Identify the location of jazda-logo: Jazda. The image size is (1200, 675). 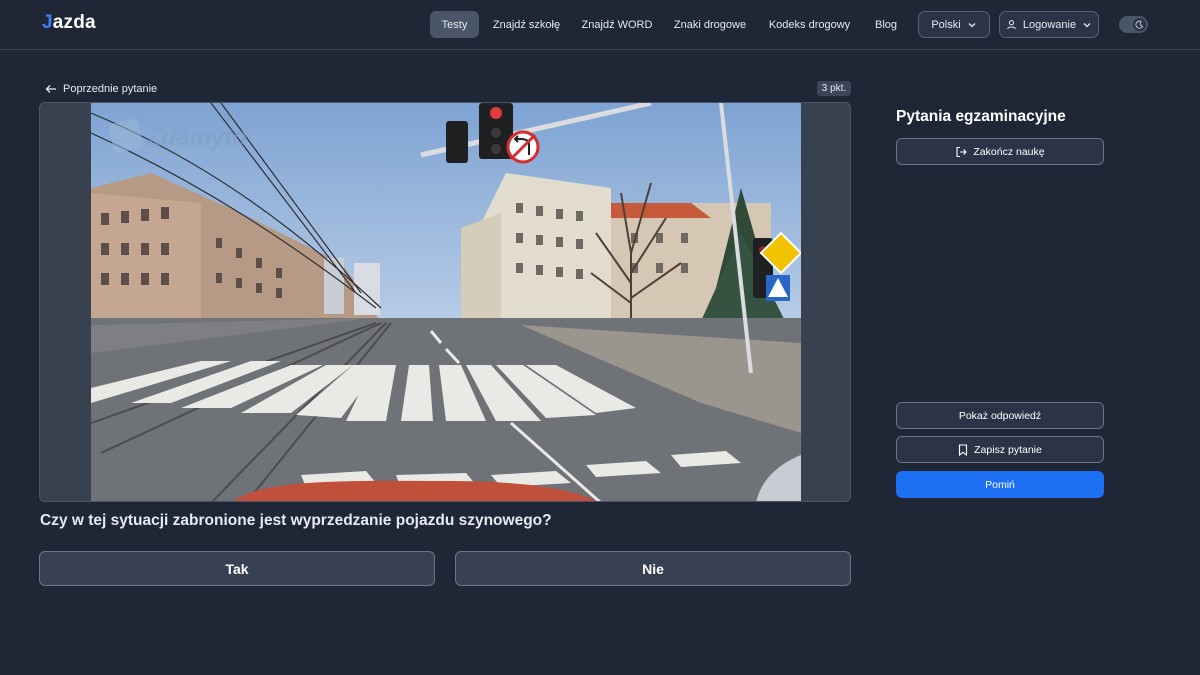
(69, 23).